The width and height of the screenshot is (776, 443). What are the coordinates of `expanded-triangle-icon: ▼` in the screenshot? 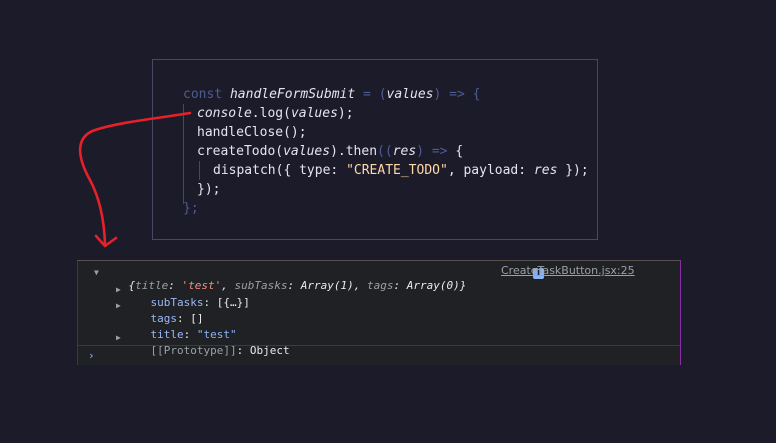 It's located at (96, 273).